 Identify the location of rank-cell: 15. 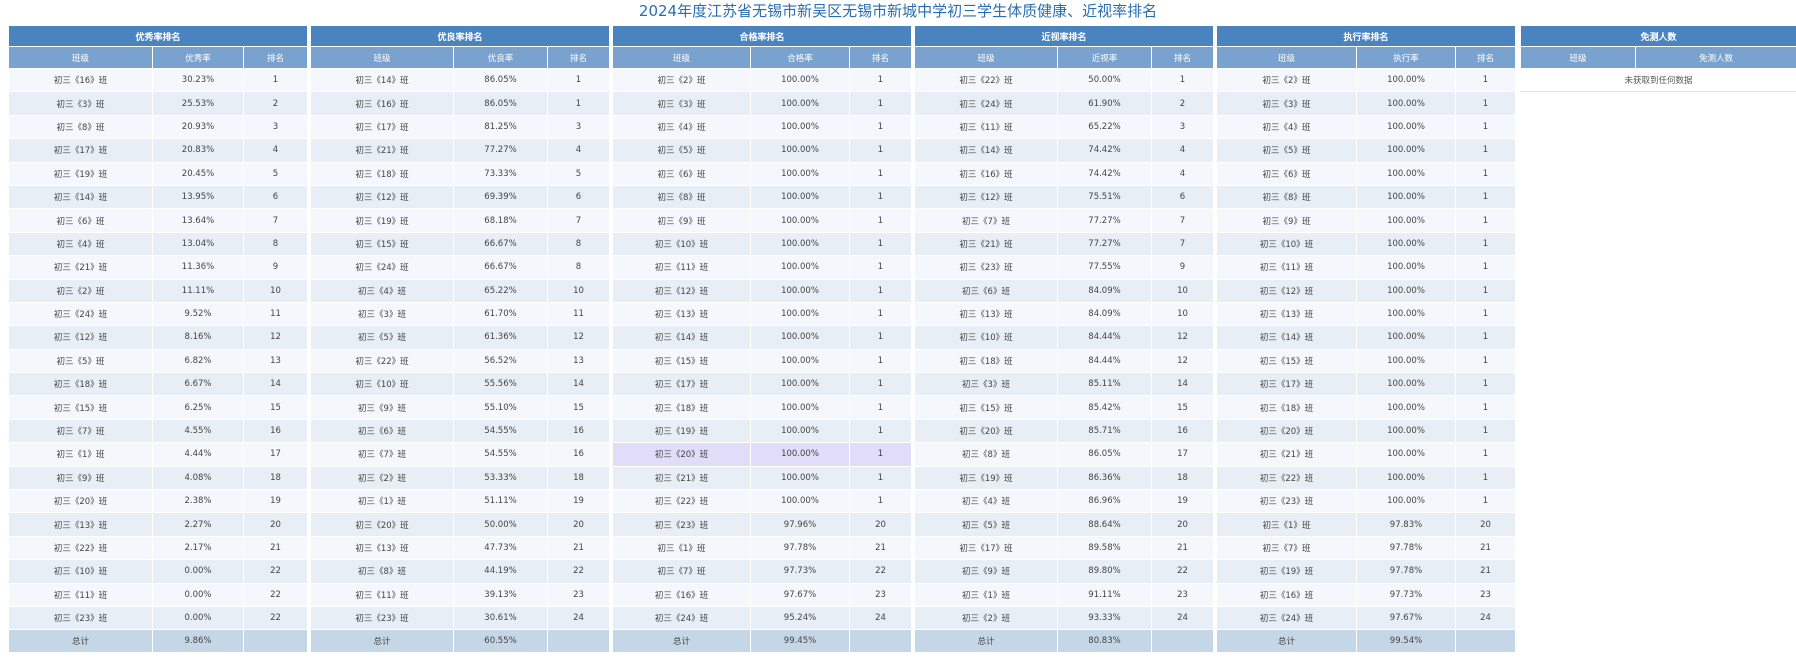
(275, 407).